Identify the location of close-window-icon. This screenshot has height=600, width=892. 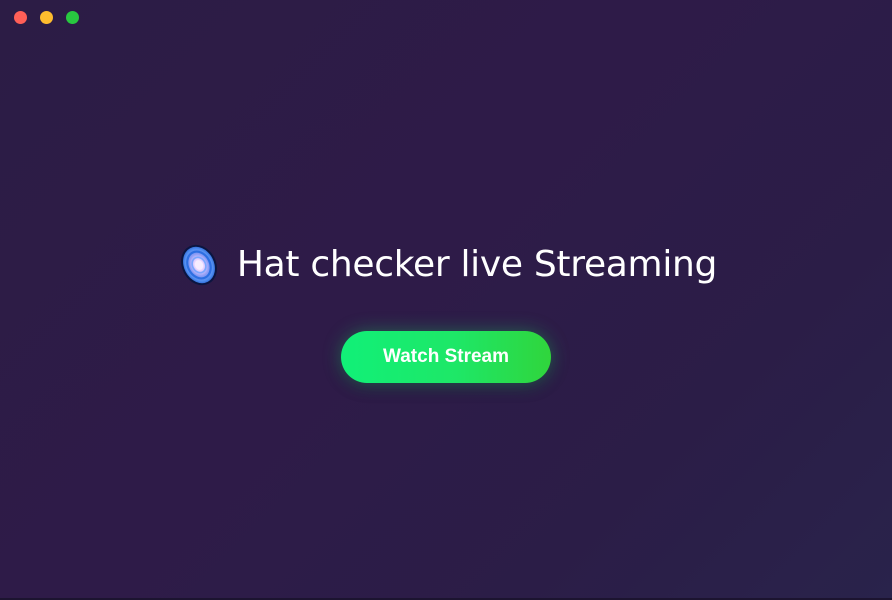
(20, 17).